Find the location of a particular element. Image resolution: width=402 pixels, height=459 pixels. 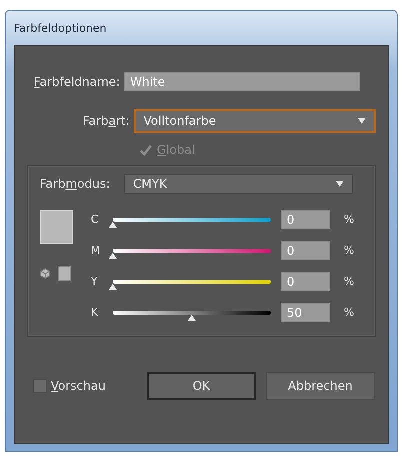

input-field: White is located at coordinates (242, 81).